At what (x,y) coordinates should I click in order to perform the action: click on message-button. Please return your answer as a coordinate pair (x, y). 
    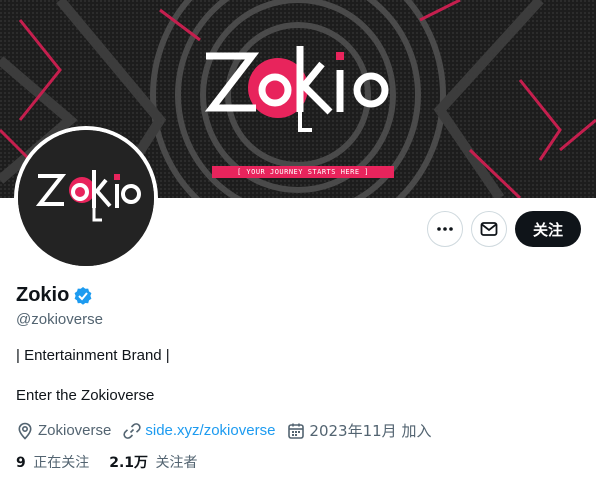
    Looking at the image, I should click on (488, 229).